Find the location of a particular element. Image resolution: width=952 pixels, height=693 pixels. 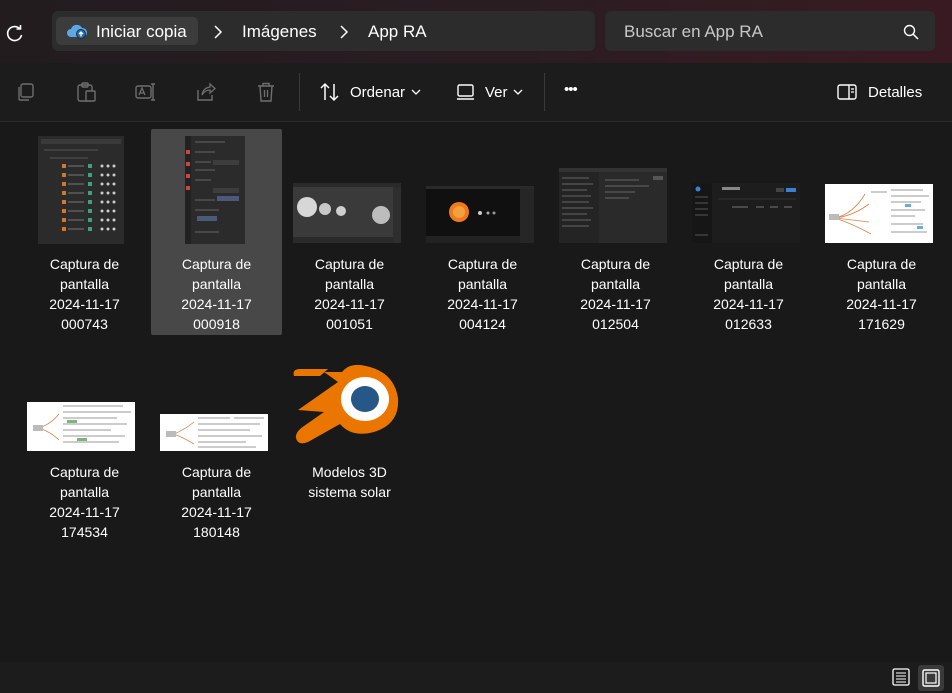

file-item: Captura de pantalla 2024-11-17 012504 is located at coordinates (615, 232).